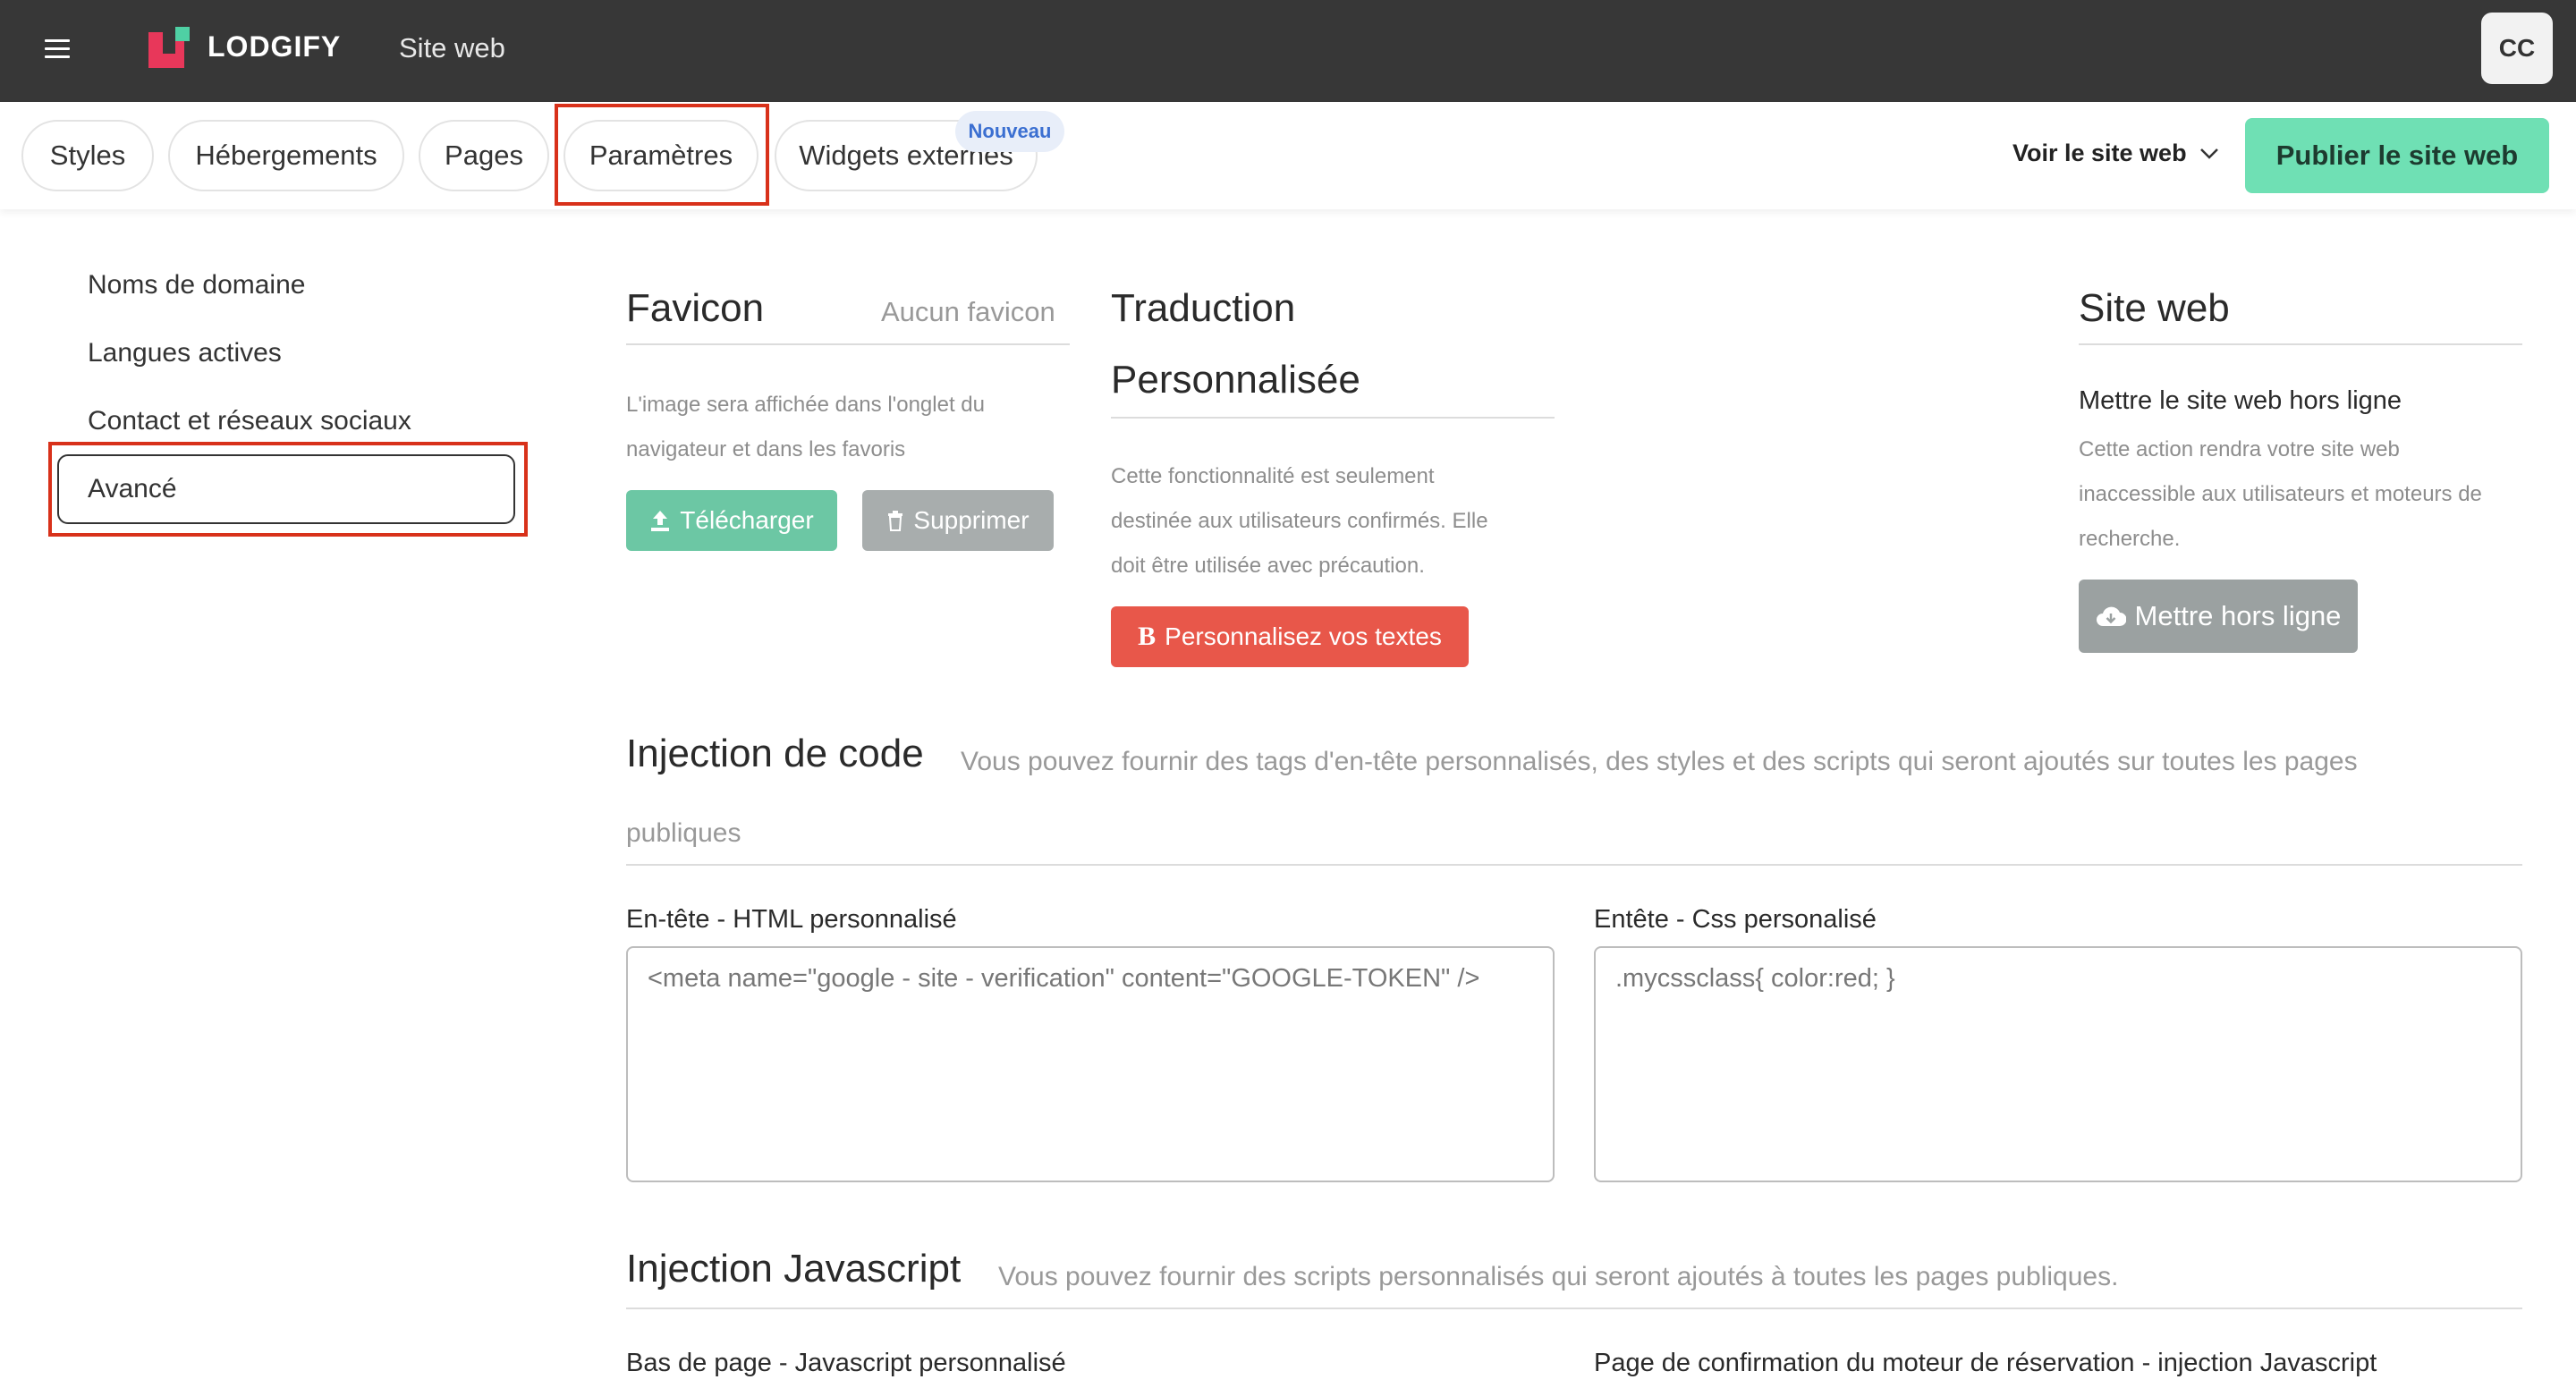  Describe the element at coordinates (2208, 154) in the screenshot. I see `chevron-down-icon` at that location.